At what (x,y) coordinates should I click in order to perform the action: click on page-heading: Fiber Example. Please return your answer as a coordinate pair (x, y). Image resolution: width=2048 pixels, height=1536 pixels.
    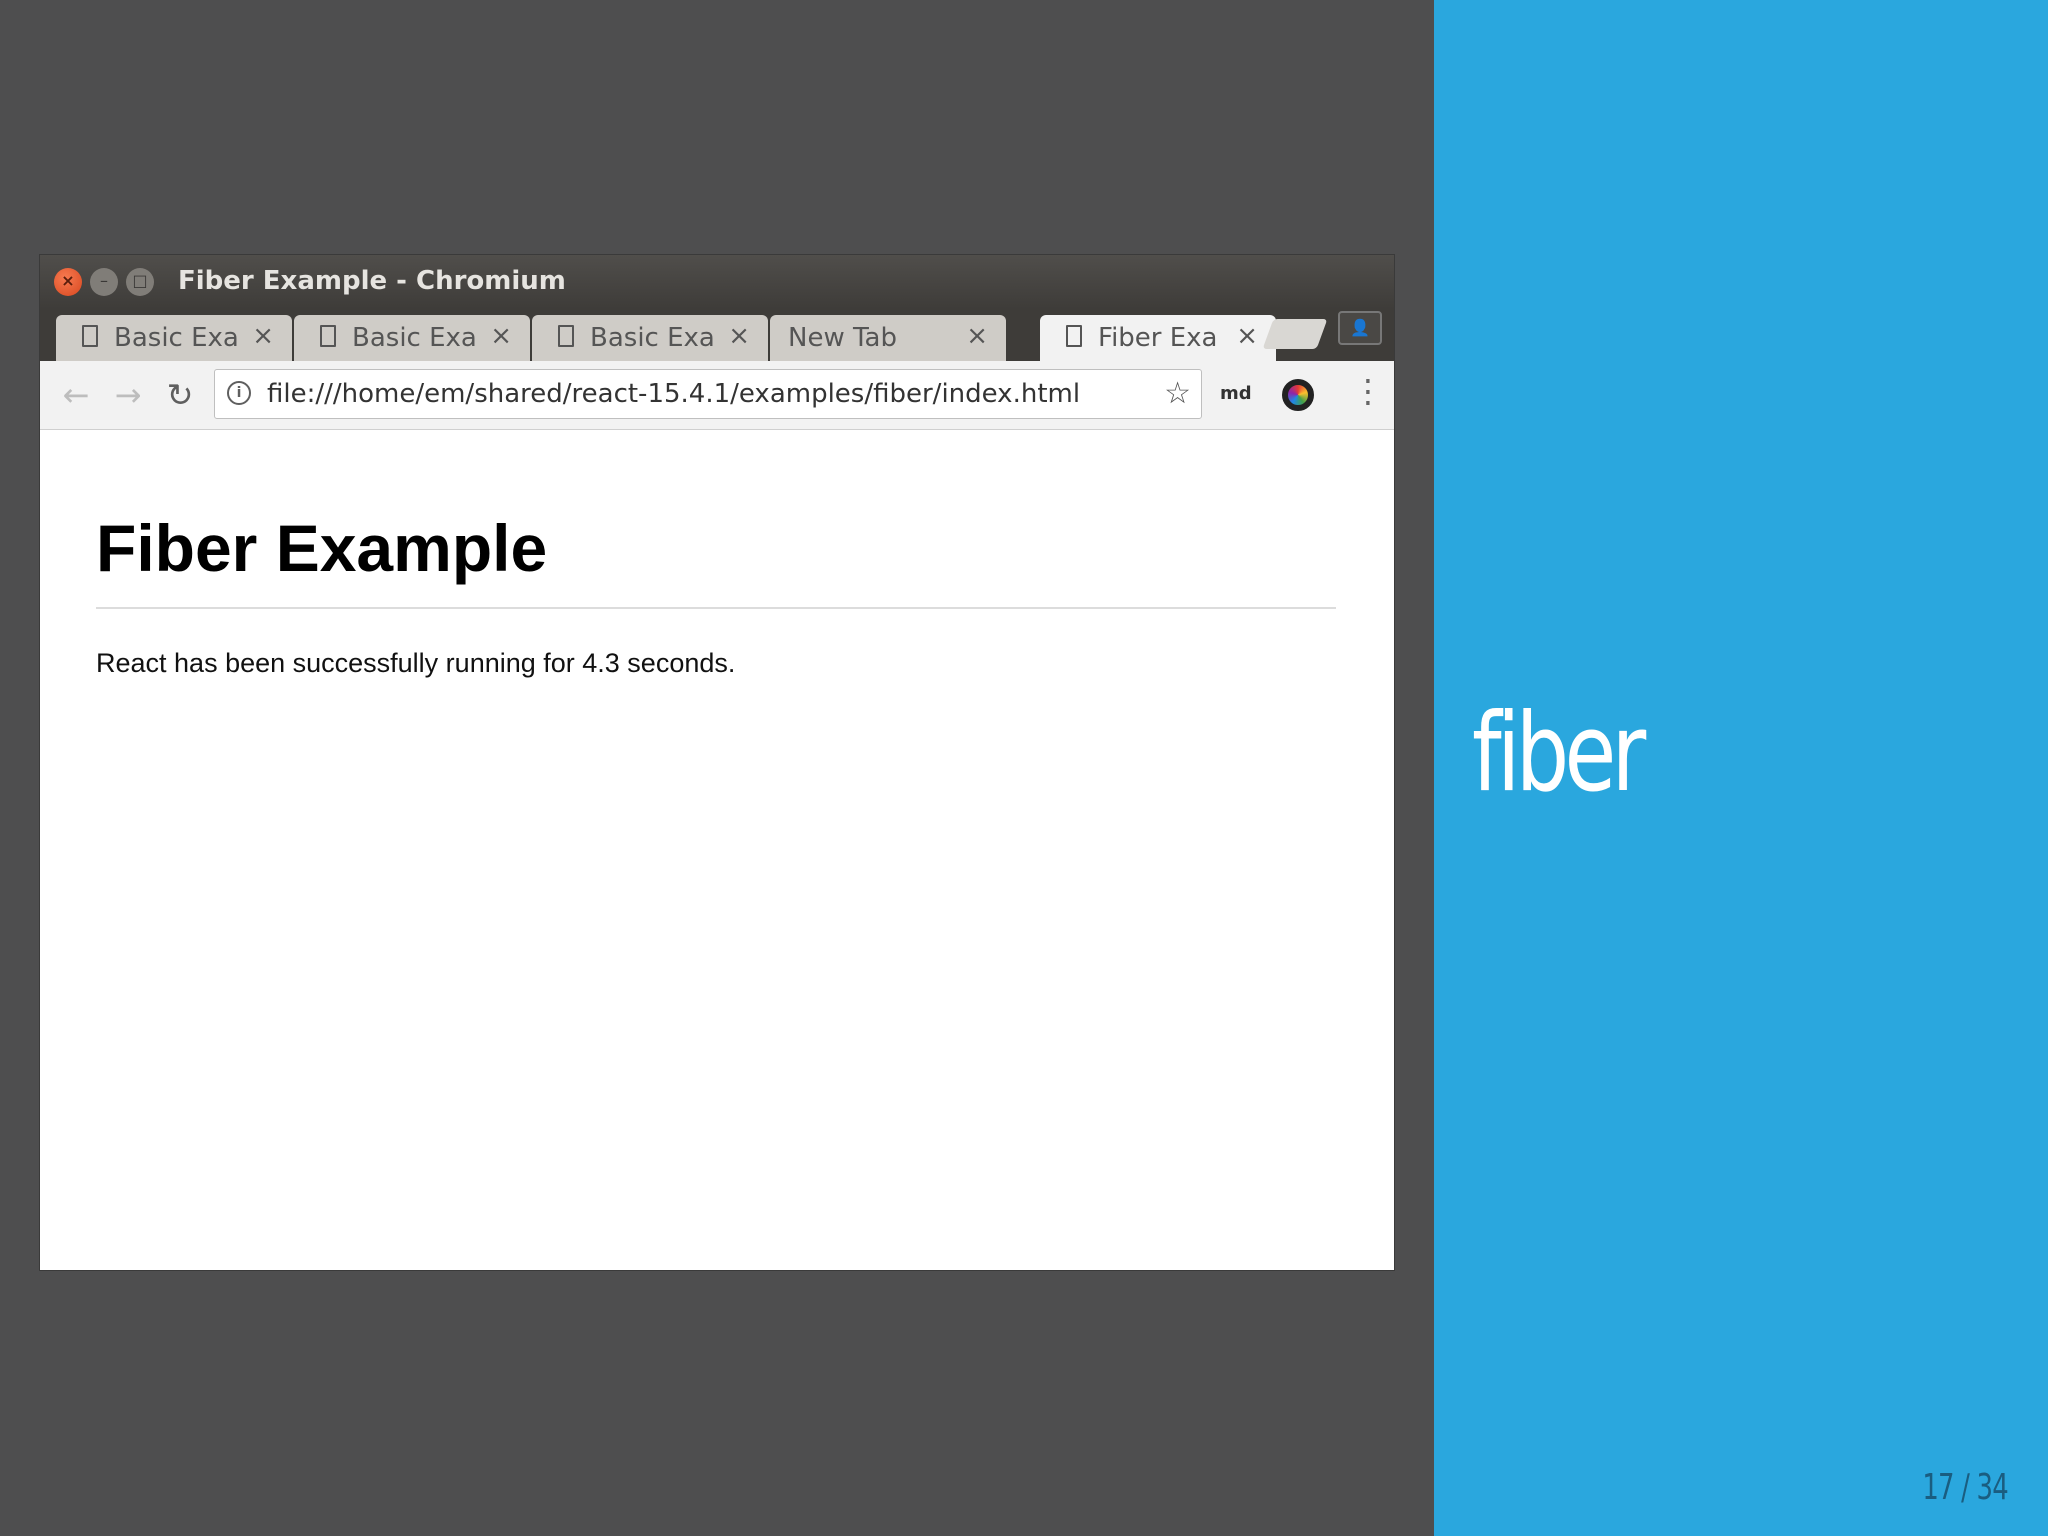
    Looking at the image, I should click on (322, 548).